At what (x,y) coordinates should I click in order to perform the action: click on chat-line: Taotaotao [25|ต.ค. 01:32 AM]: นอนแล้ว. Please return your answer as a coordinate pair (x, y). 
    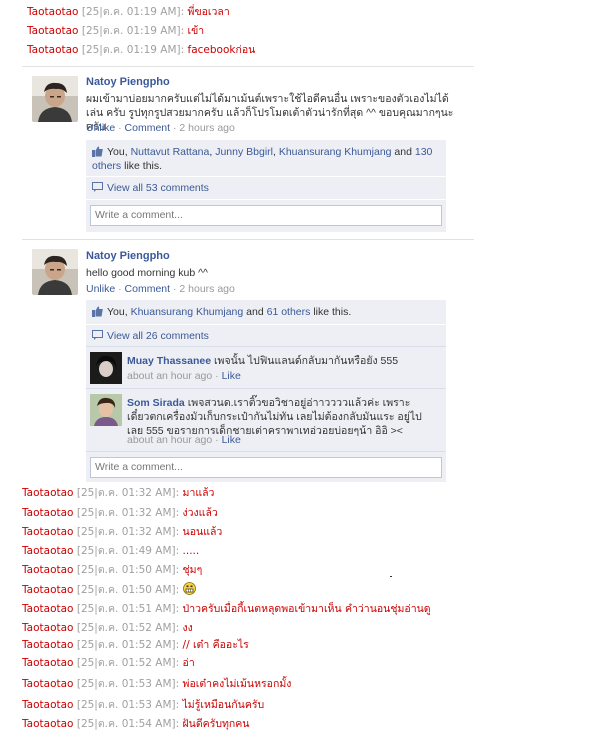
    Looking at the image, I should click on (122, 532).